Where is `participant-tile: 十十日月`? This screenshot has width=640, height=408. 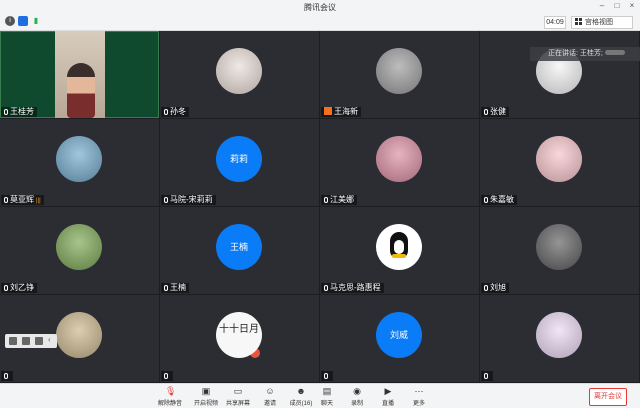 participant-tile: 十十日月 is located at coordinates (239, 338).